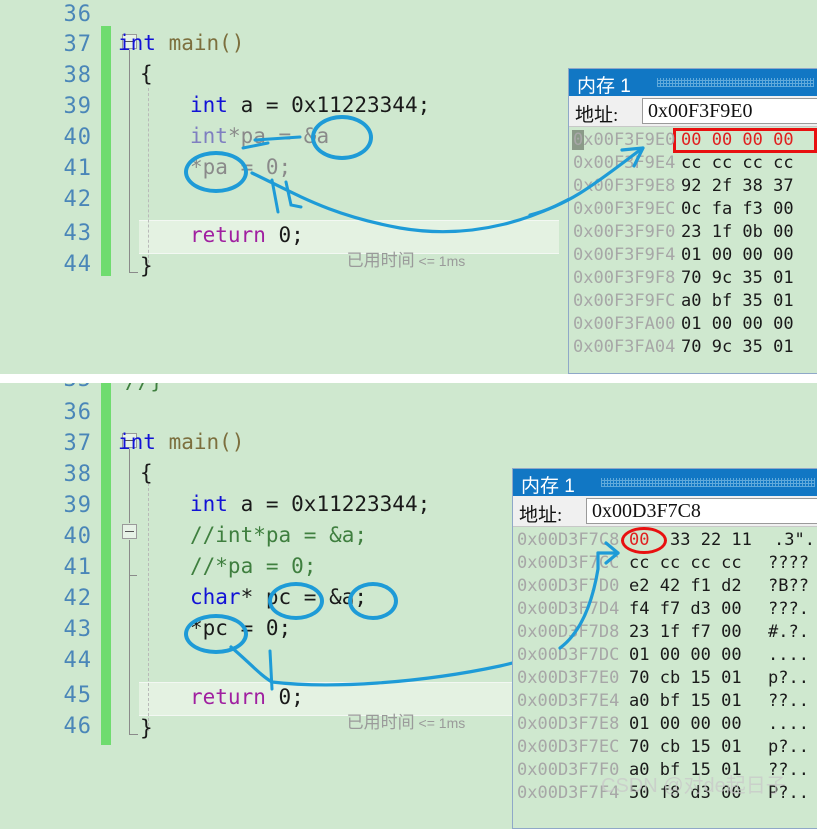 This screenshot has height=829, width=817. Describe the element at coordinates (589, 595) in the screenshot. I see `annotation-arrow-bottom` at that location.